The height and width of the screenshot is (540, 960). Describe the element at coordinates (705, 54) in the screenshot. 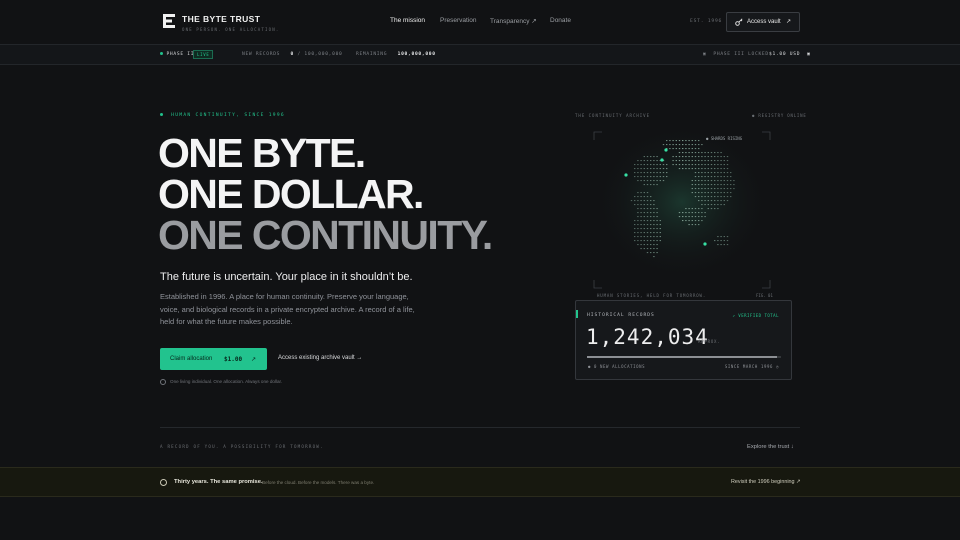

I see `lock-icon: ▣` at that location.